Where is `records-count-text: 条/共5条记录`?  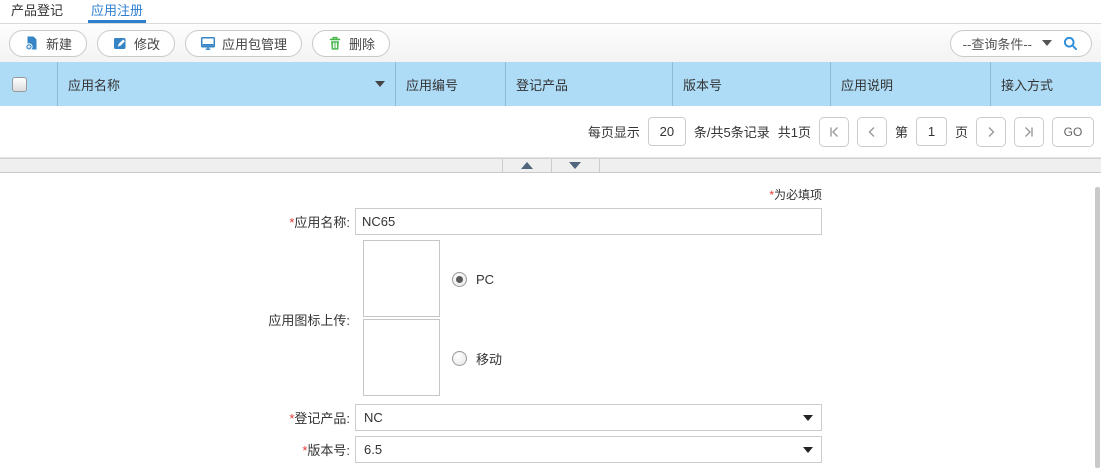
records-count-text: 条/共5条记录 is located at coordinates (731, 132).